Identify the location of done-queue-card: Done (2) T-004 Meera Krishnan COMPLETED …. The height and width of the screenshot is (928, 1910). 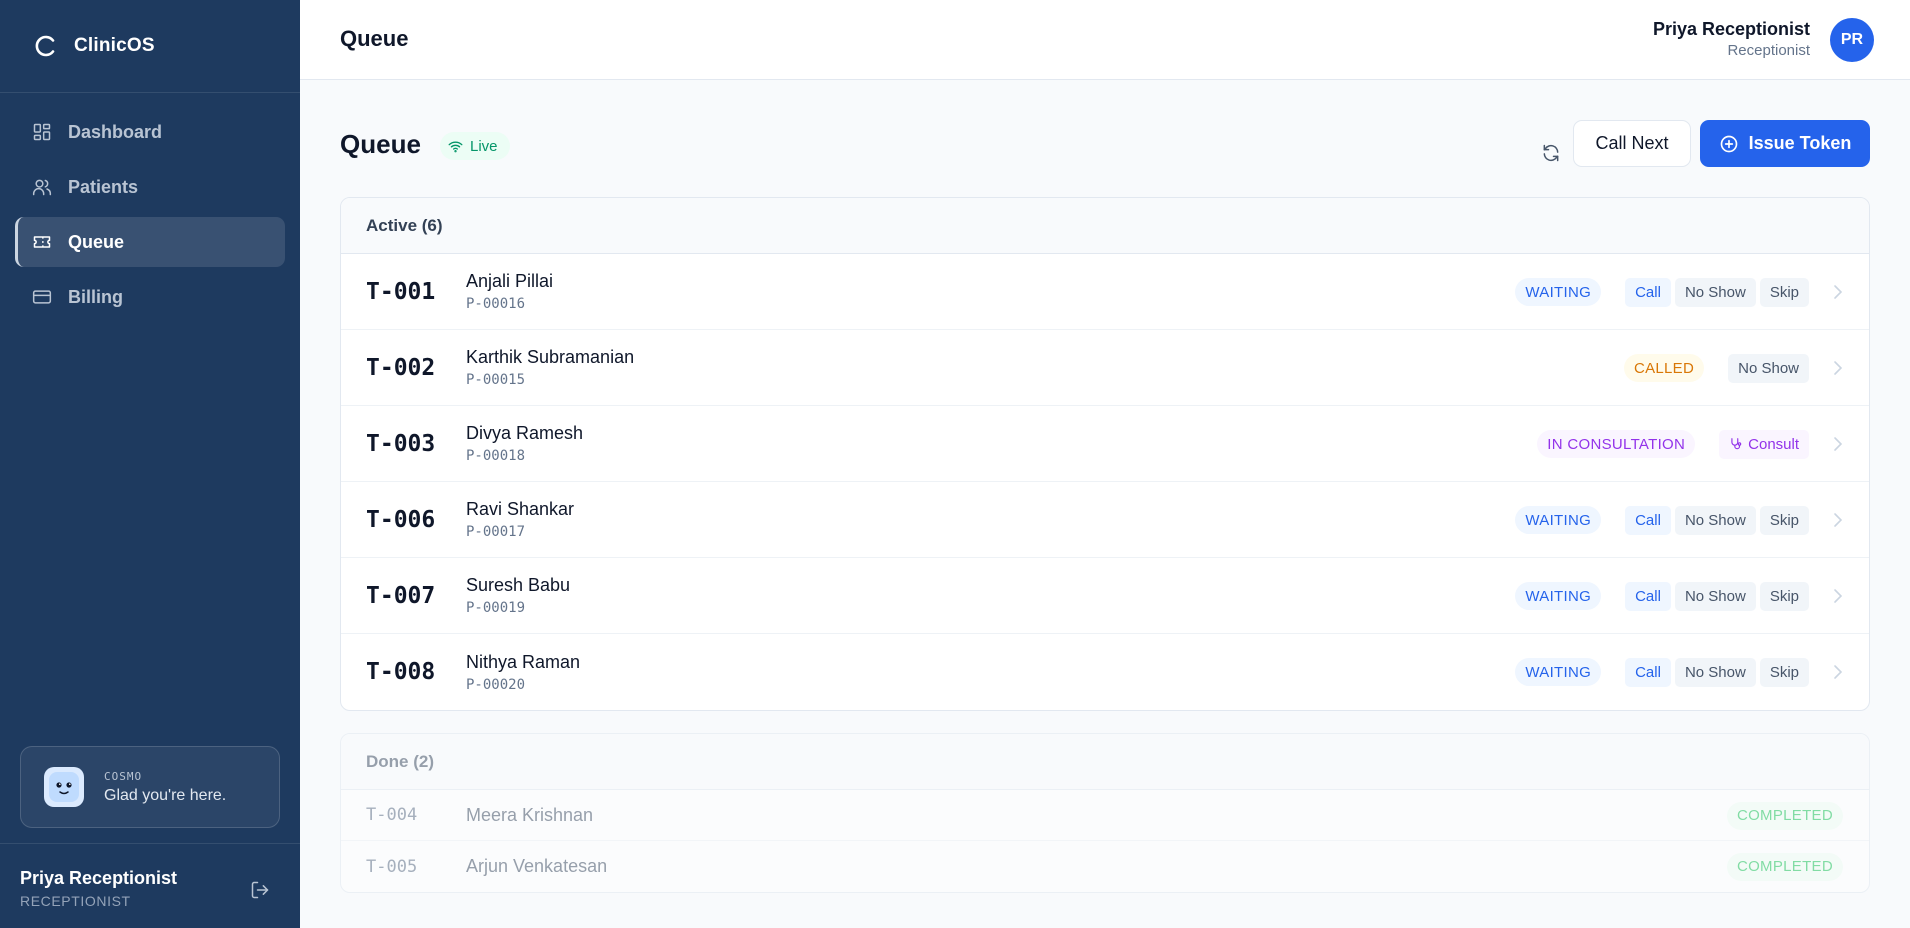
(1105, 813).